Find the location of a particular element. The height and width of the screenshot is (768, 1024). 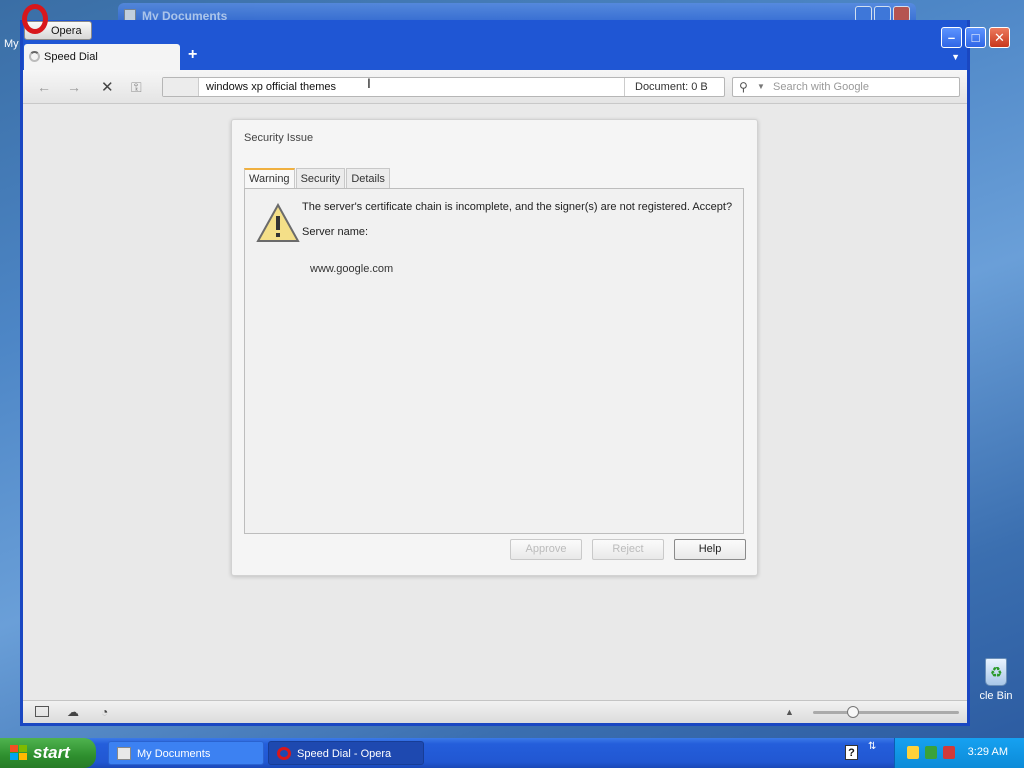

dialog-title: Security Issue is located at coordinates (279, 138).